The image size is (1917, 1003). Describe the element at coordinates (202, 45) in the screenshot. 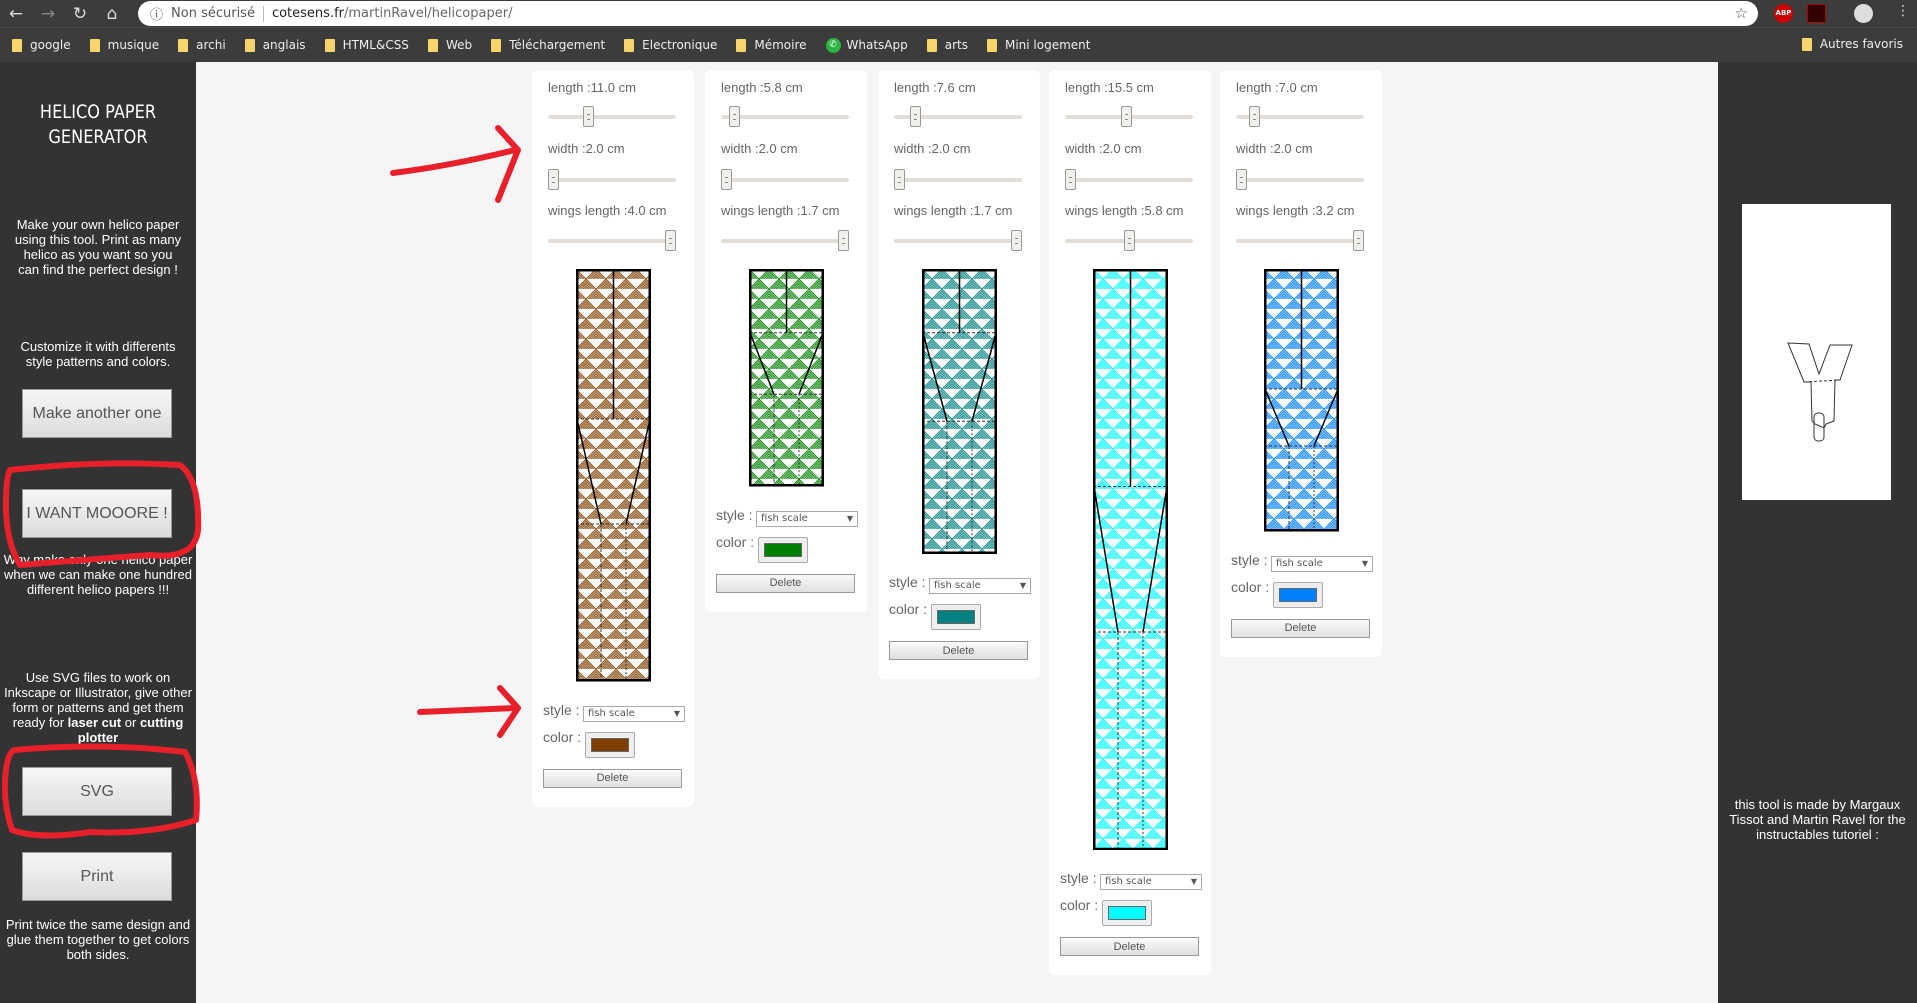

I see `bookmark-item: archi` at that location.